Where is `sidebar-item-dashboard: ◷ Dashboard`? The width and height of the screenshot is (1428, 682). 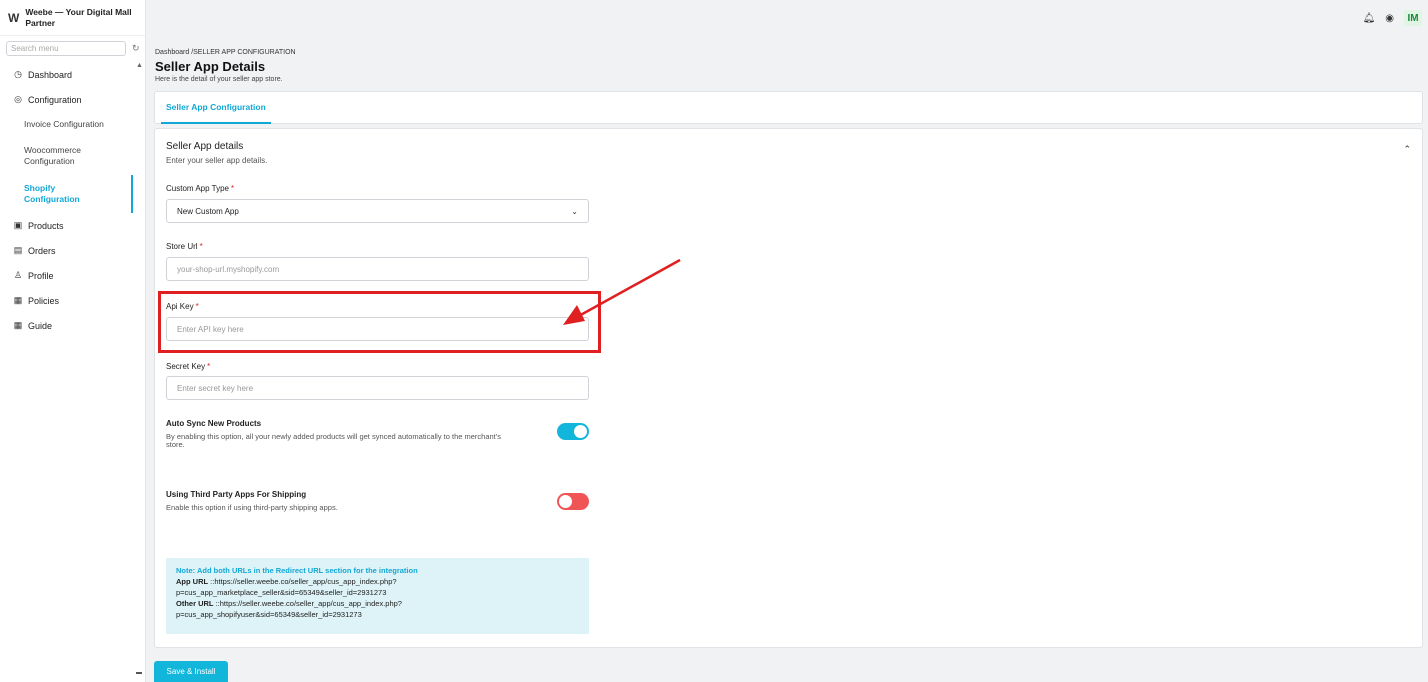 sidebar-item-dashboard: ◷ Dashboard is located at coordinates (72, 74).